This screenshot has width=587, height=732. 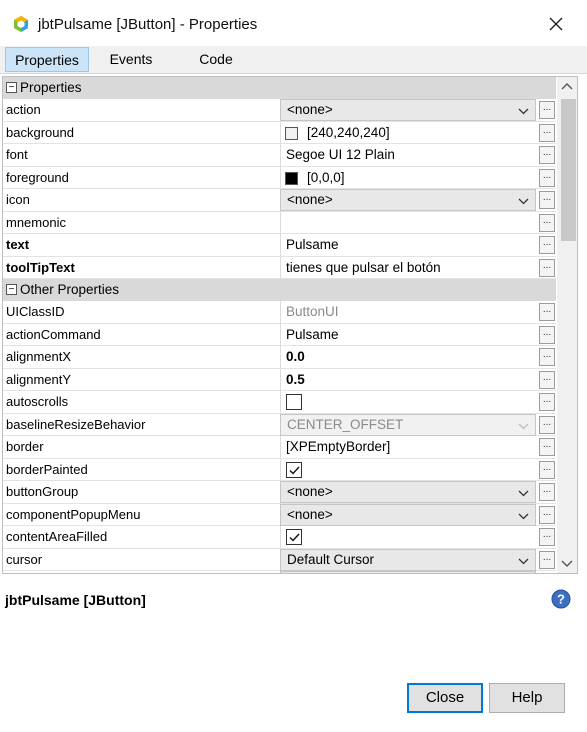 What do you see at coordinates (561, 599) in the screenshot?
I see `help-icon: ?` at bounding box center [561, 599].